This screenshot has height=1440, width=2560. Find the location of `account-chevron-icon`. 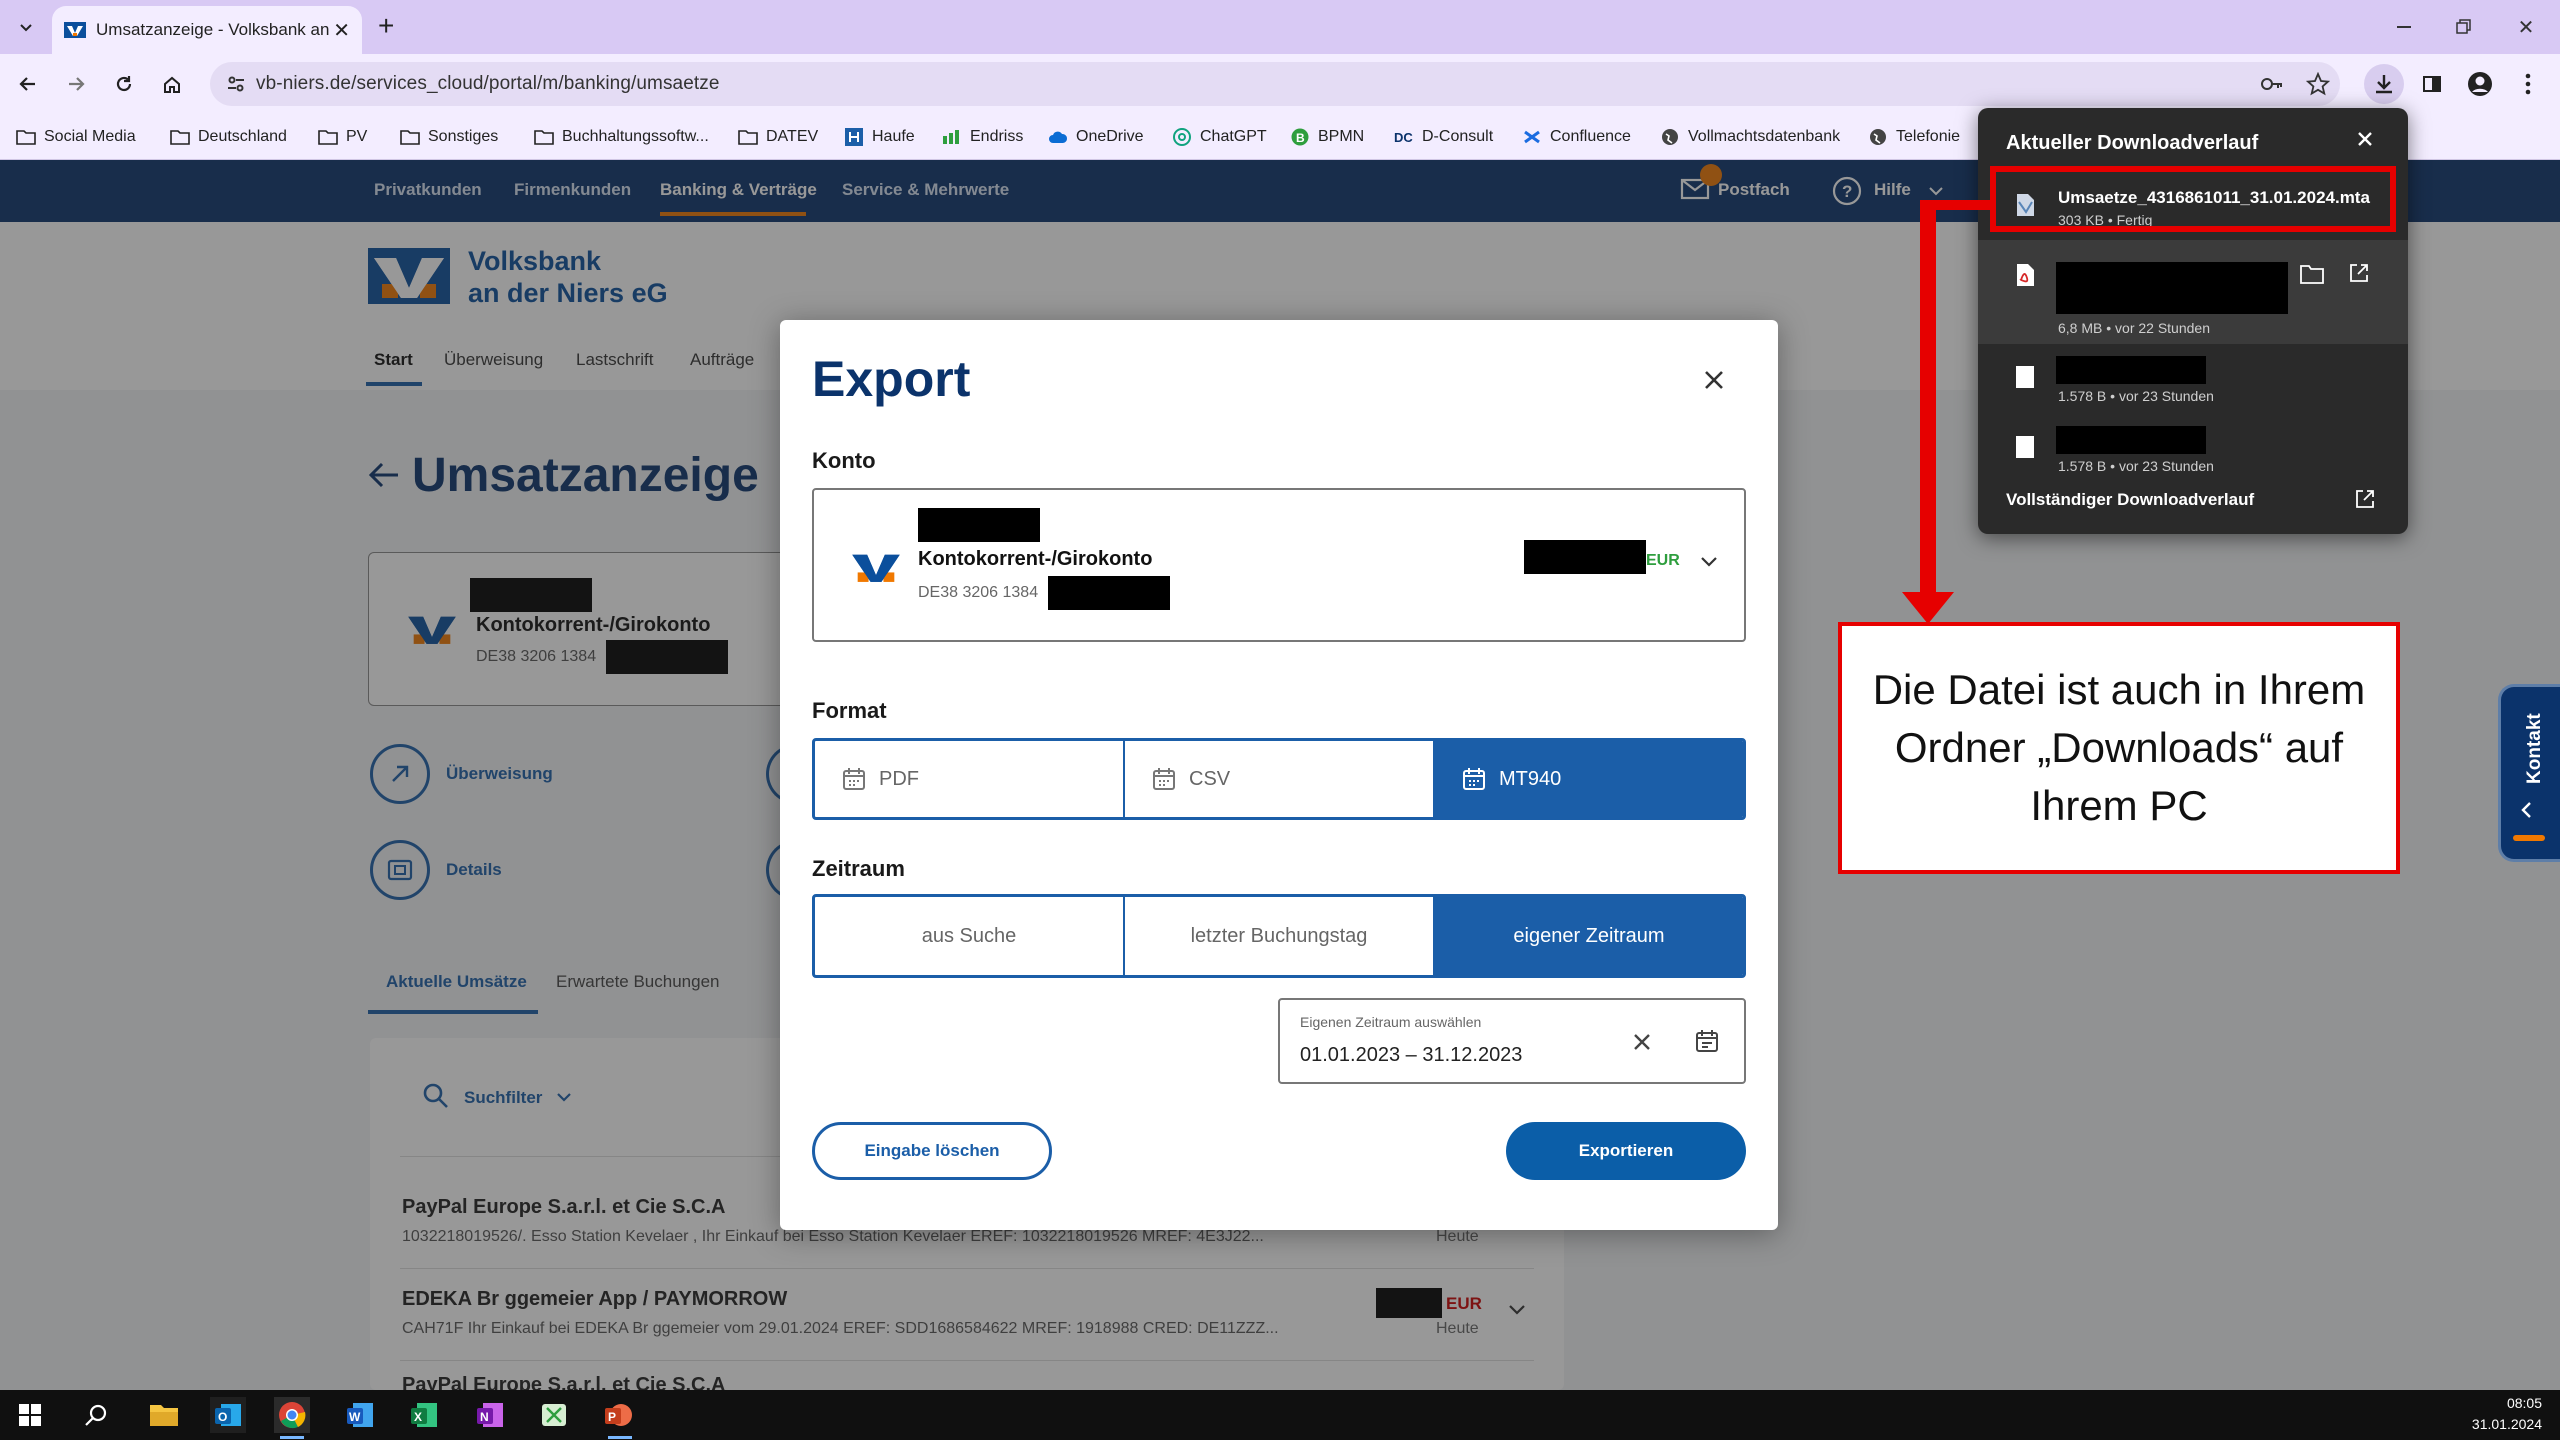

account-chevron-icon is located at coordinates (1709, 562).